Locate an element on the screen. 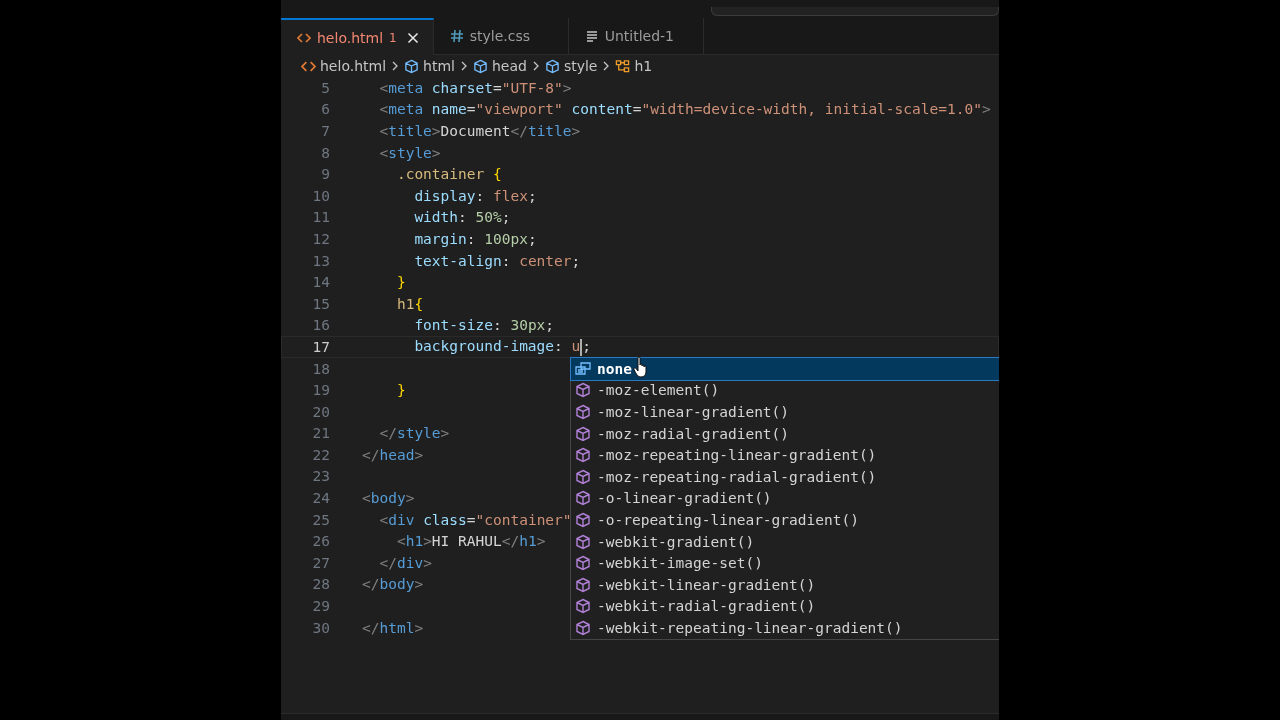 Image resolution: width=1280 pixels, height=720 pixels. breadcrumb-item: helo.html is located at coordinates (353, 66).